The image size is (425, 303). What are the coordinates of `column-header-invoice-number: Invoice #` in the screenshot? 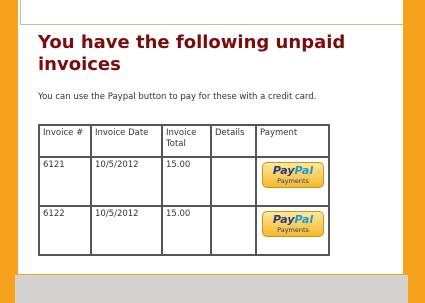 It's located at (65, 141).